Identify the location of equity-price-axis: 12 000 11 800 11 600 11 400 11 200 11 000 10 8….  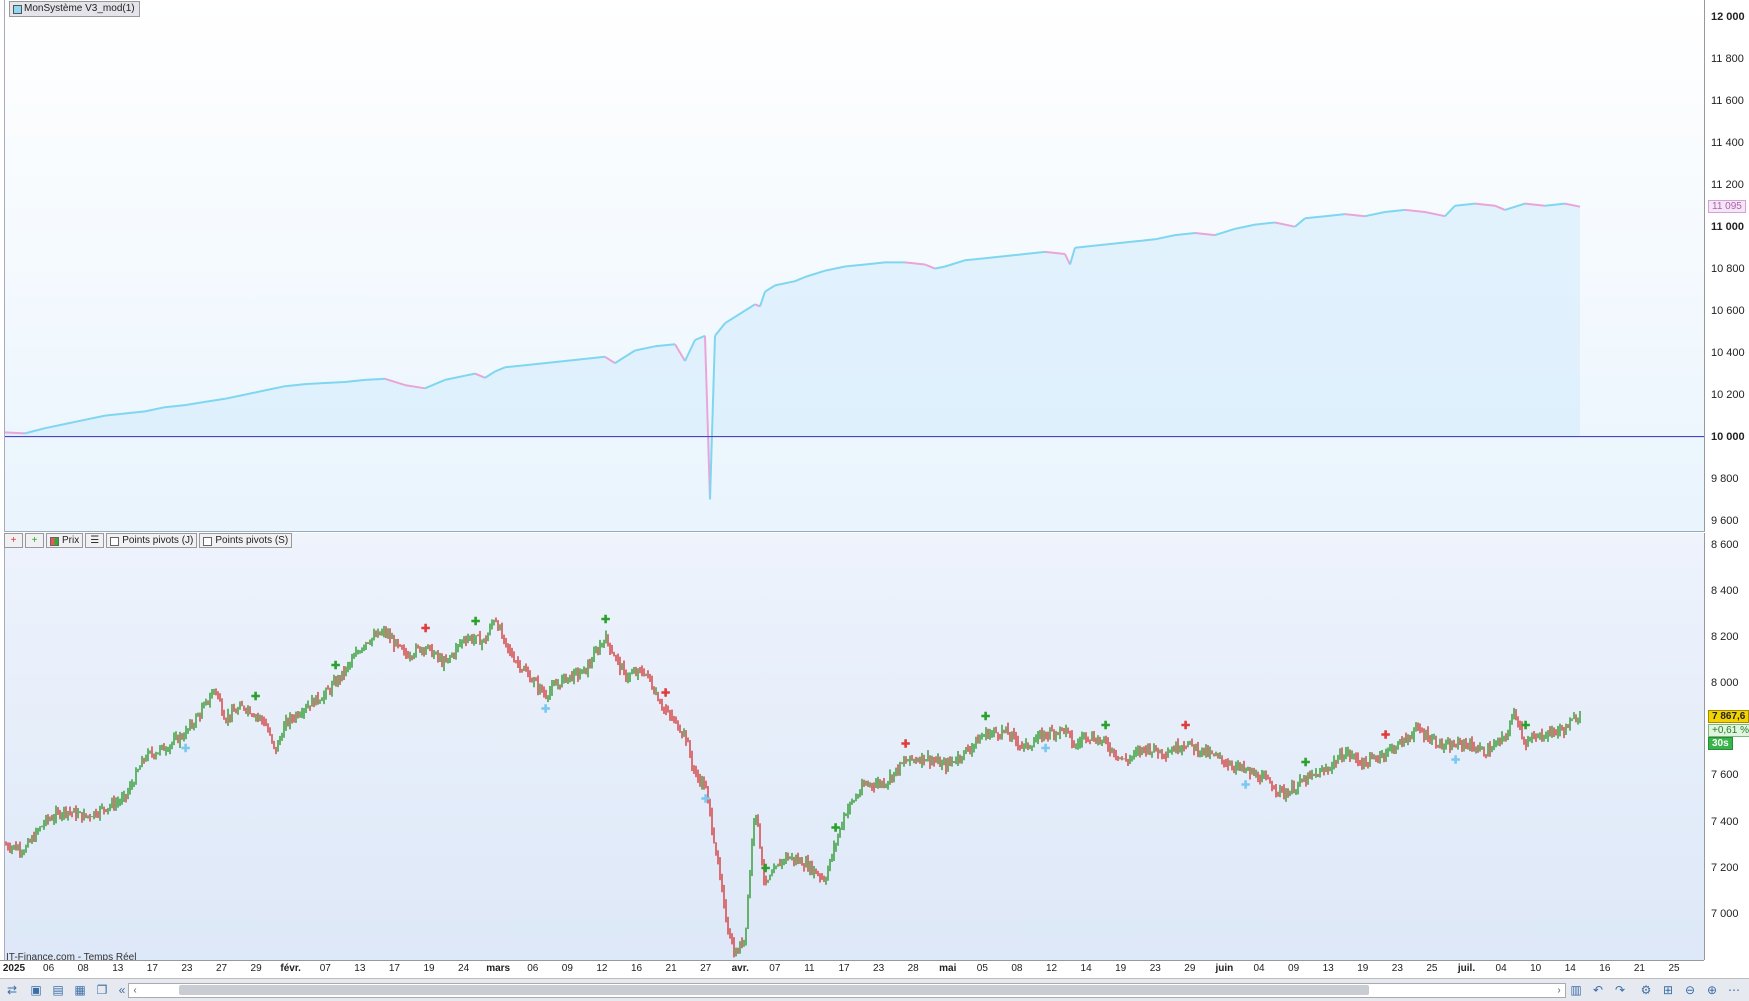
(1726, 265).